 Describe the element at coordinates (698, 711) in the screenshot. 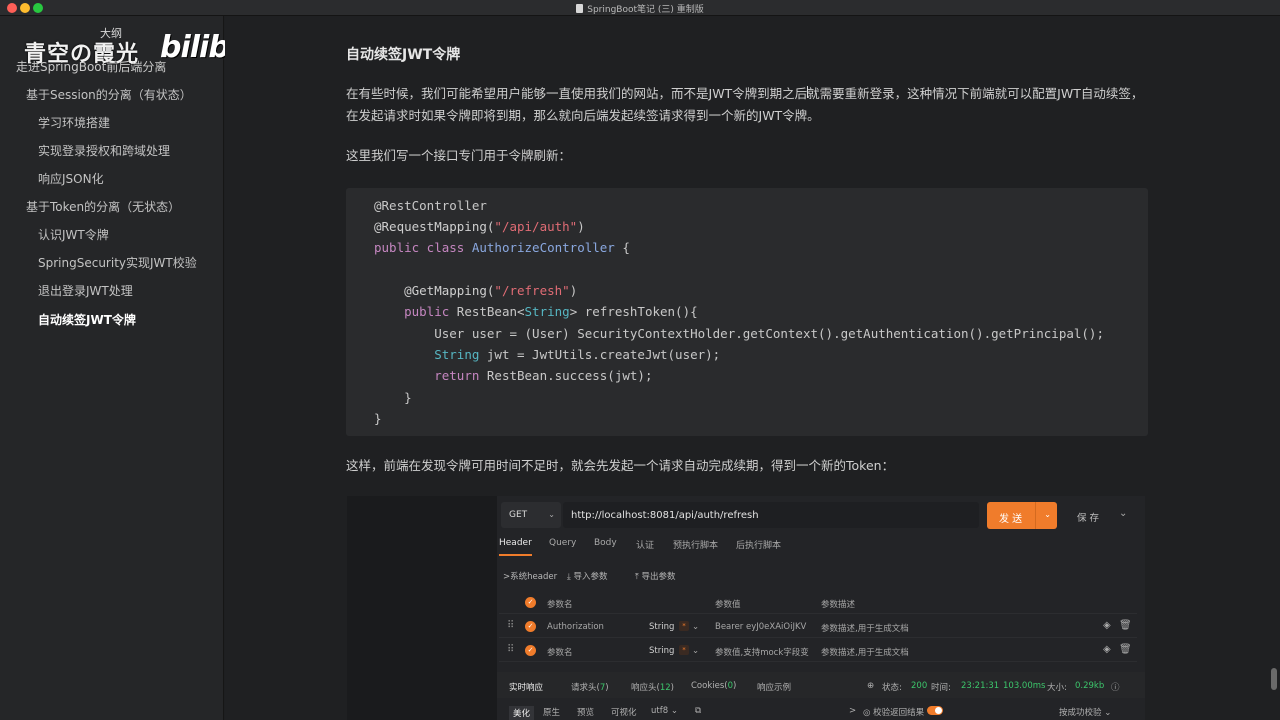

I see `copy-icon: ⧉` at that location.